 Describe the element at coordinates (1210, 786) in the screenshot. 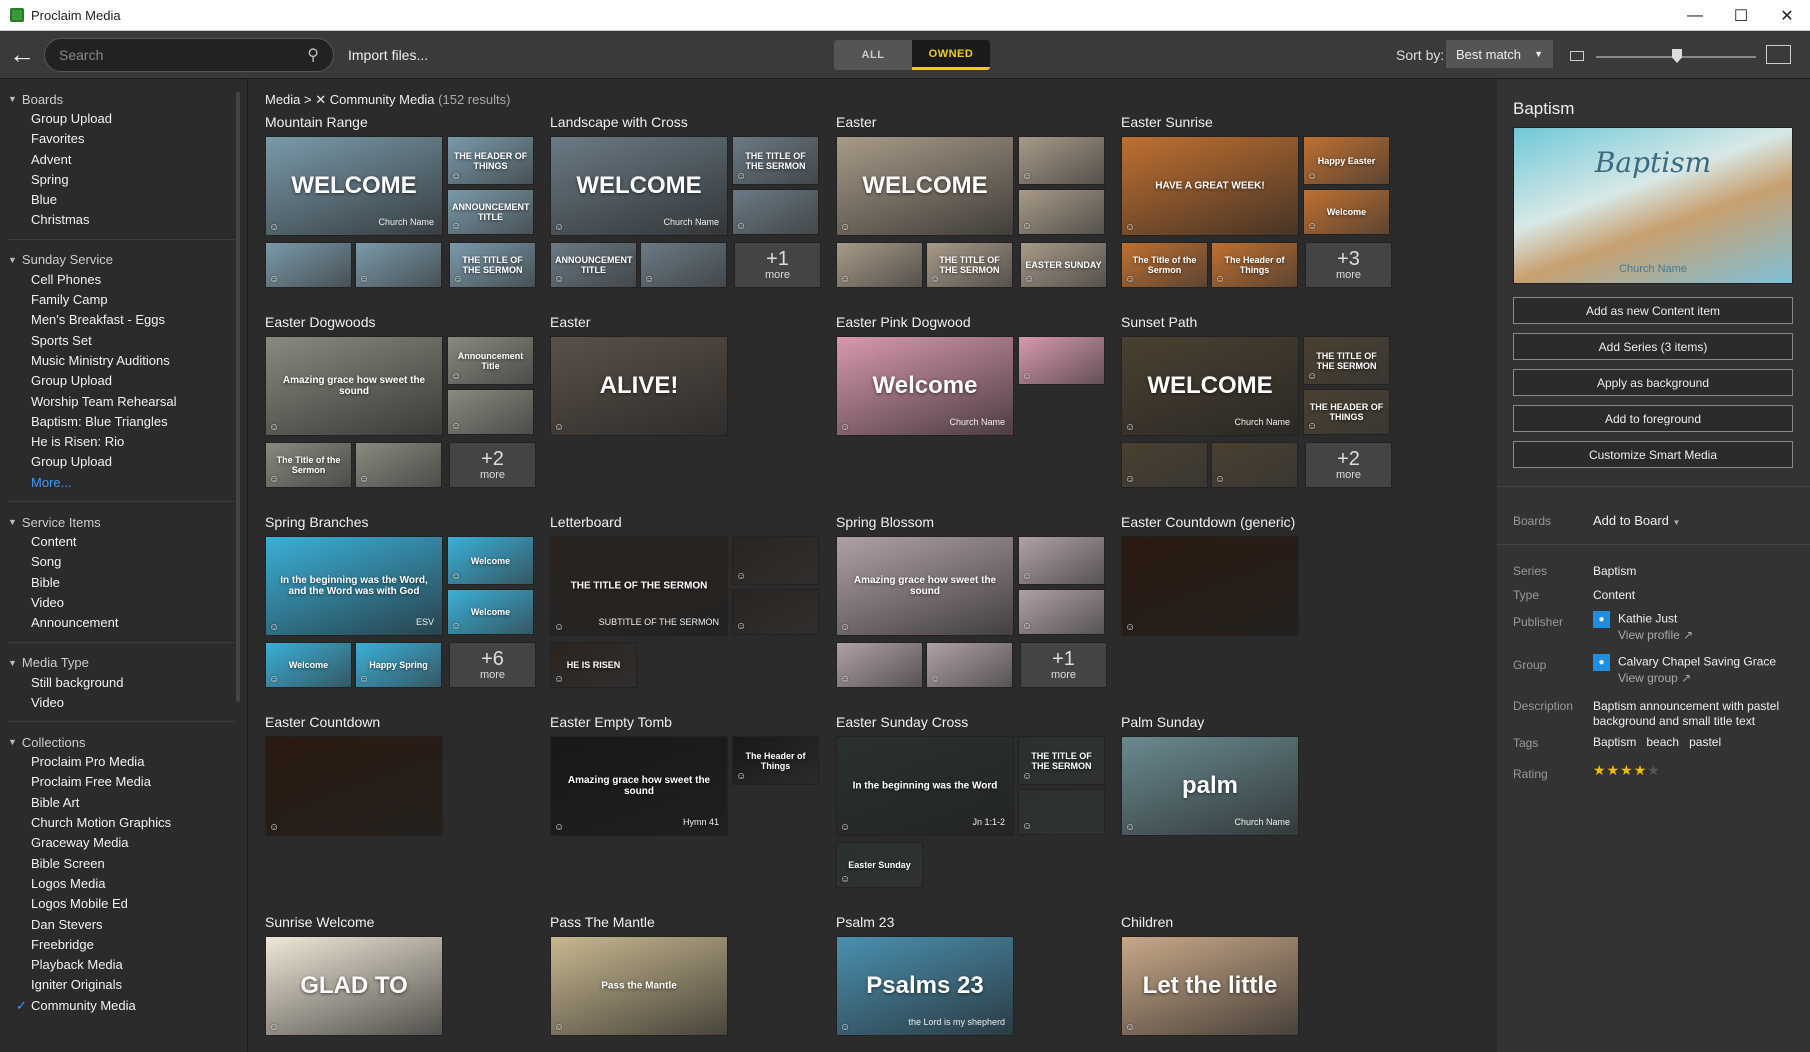

I see `media-thumbnail: palm Church Name ☺` at that location.